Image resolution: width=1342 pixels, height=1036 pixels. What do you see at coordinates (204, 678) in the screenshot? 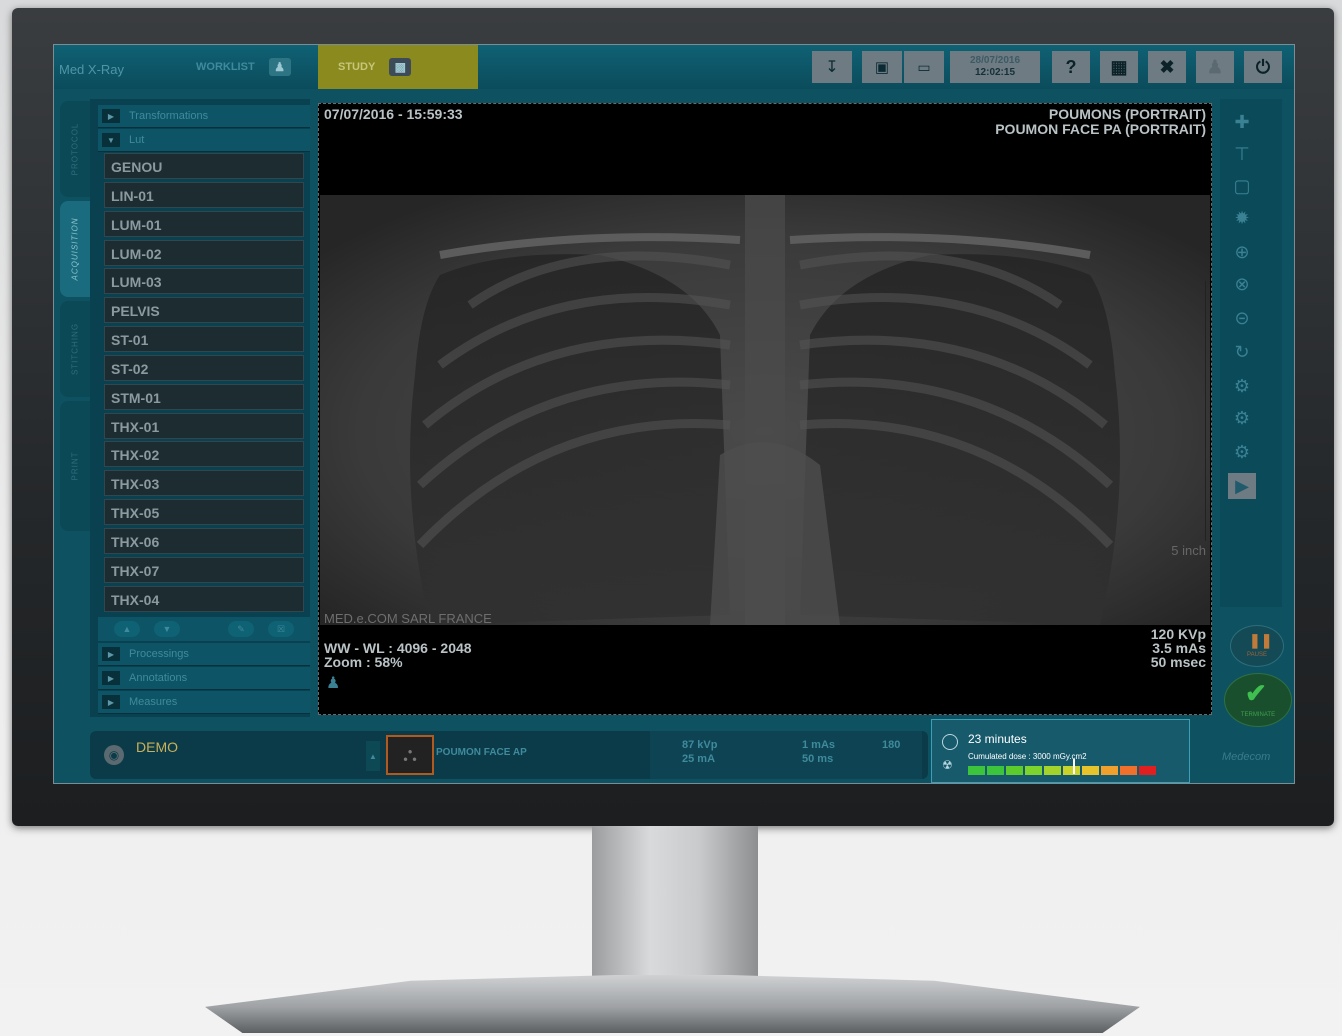
I see `group-annotations: ▶ Annotations` at bounding box center [204, 678].